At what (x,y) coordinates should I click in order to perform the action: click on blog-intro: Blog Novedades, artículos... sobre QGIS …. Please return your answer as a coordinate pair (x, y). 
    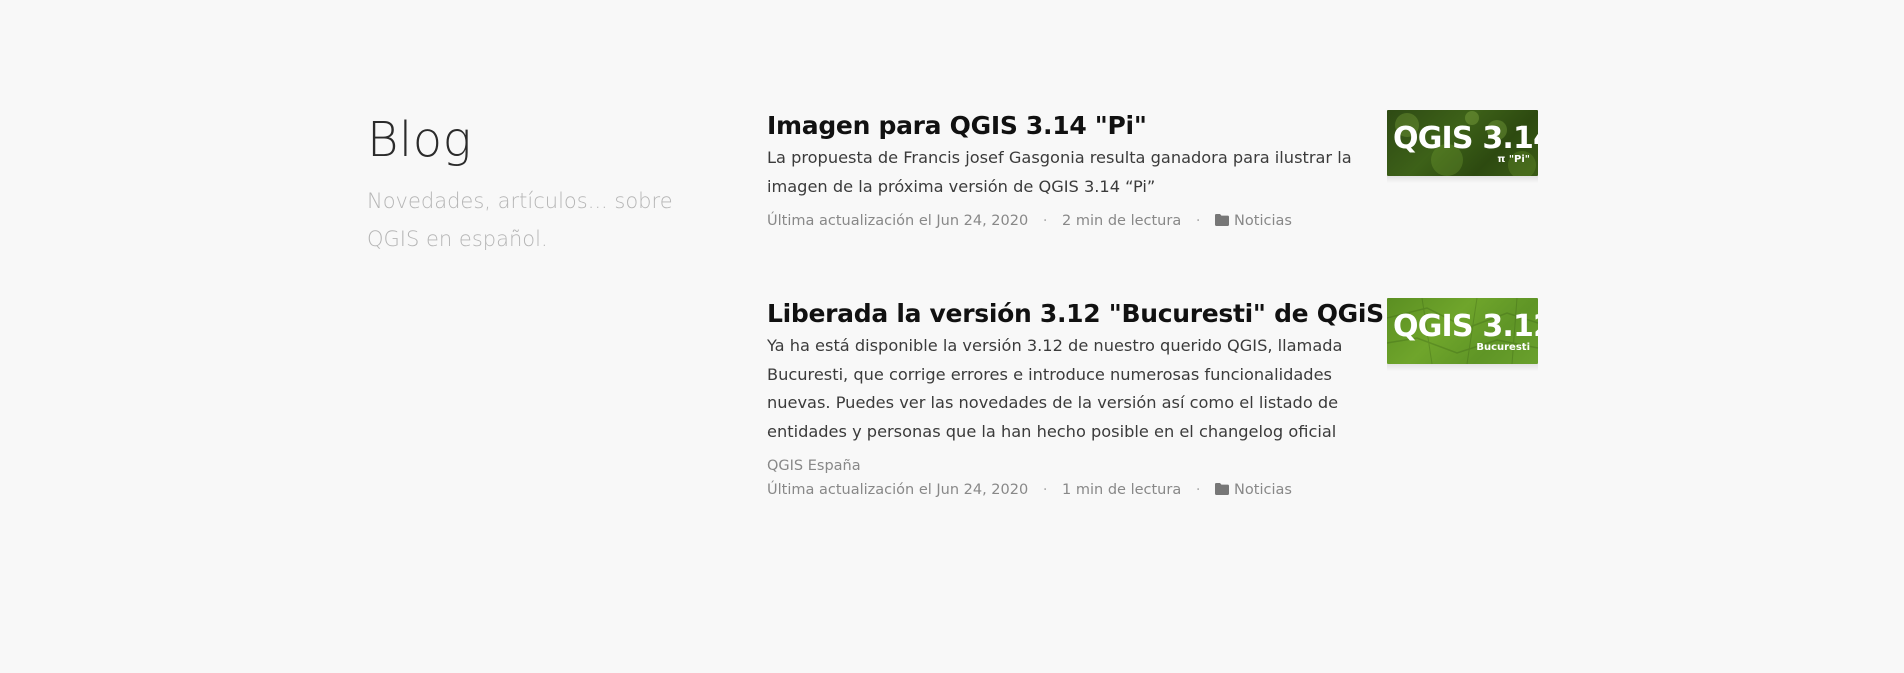
    Looking at the image, I should click on (537, 183).